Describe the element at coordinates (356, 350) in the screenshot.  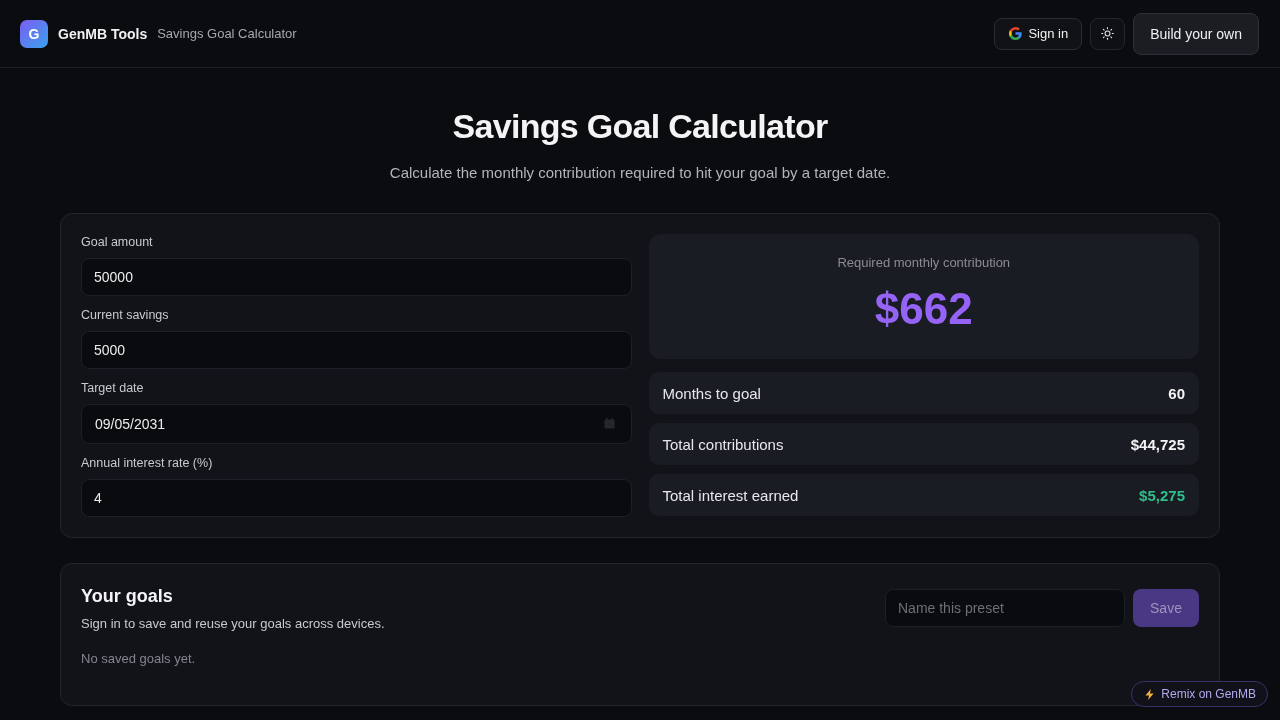
I see `input-field: 5000` at that location.